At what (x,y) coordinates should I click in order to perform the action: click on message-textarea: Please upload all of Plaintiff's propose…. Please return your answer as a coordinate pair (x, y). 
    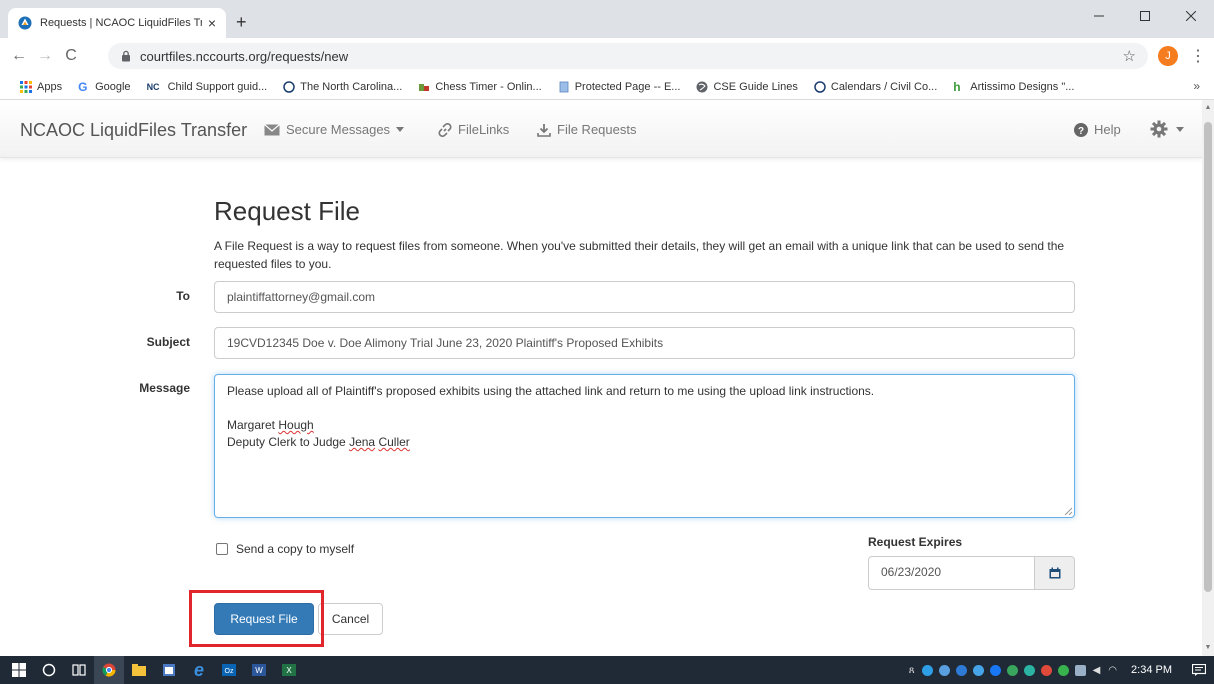
    Looking at the image, I should click on (644, 446).